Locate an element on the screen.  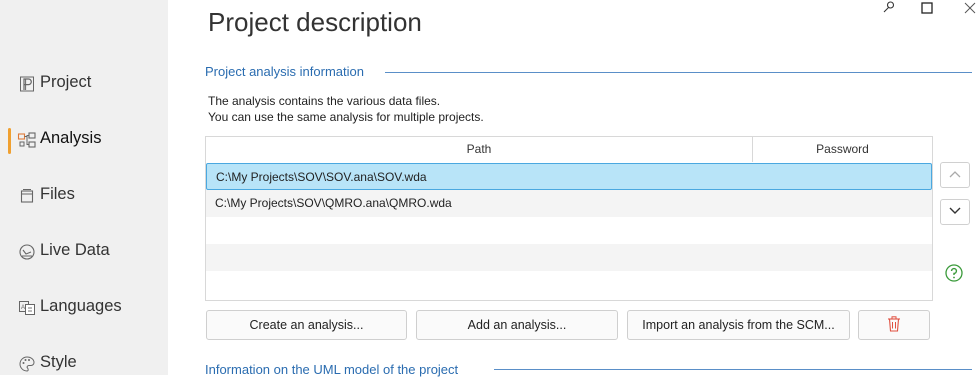
languages-icon: A is located at coordinates (27, 308).